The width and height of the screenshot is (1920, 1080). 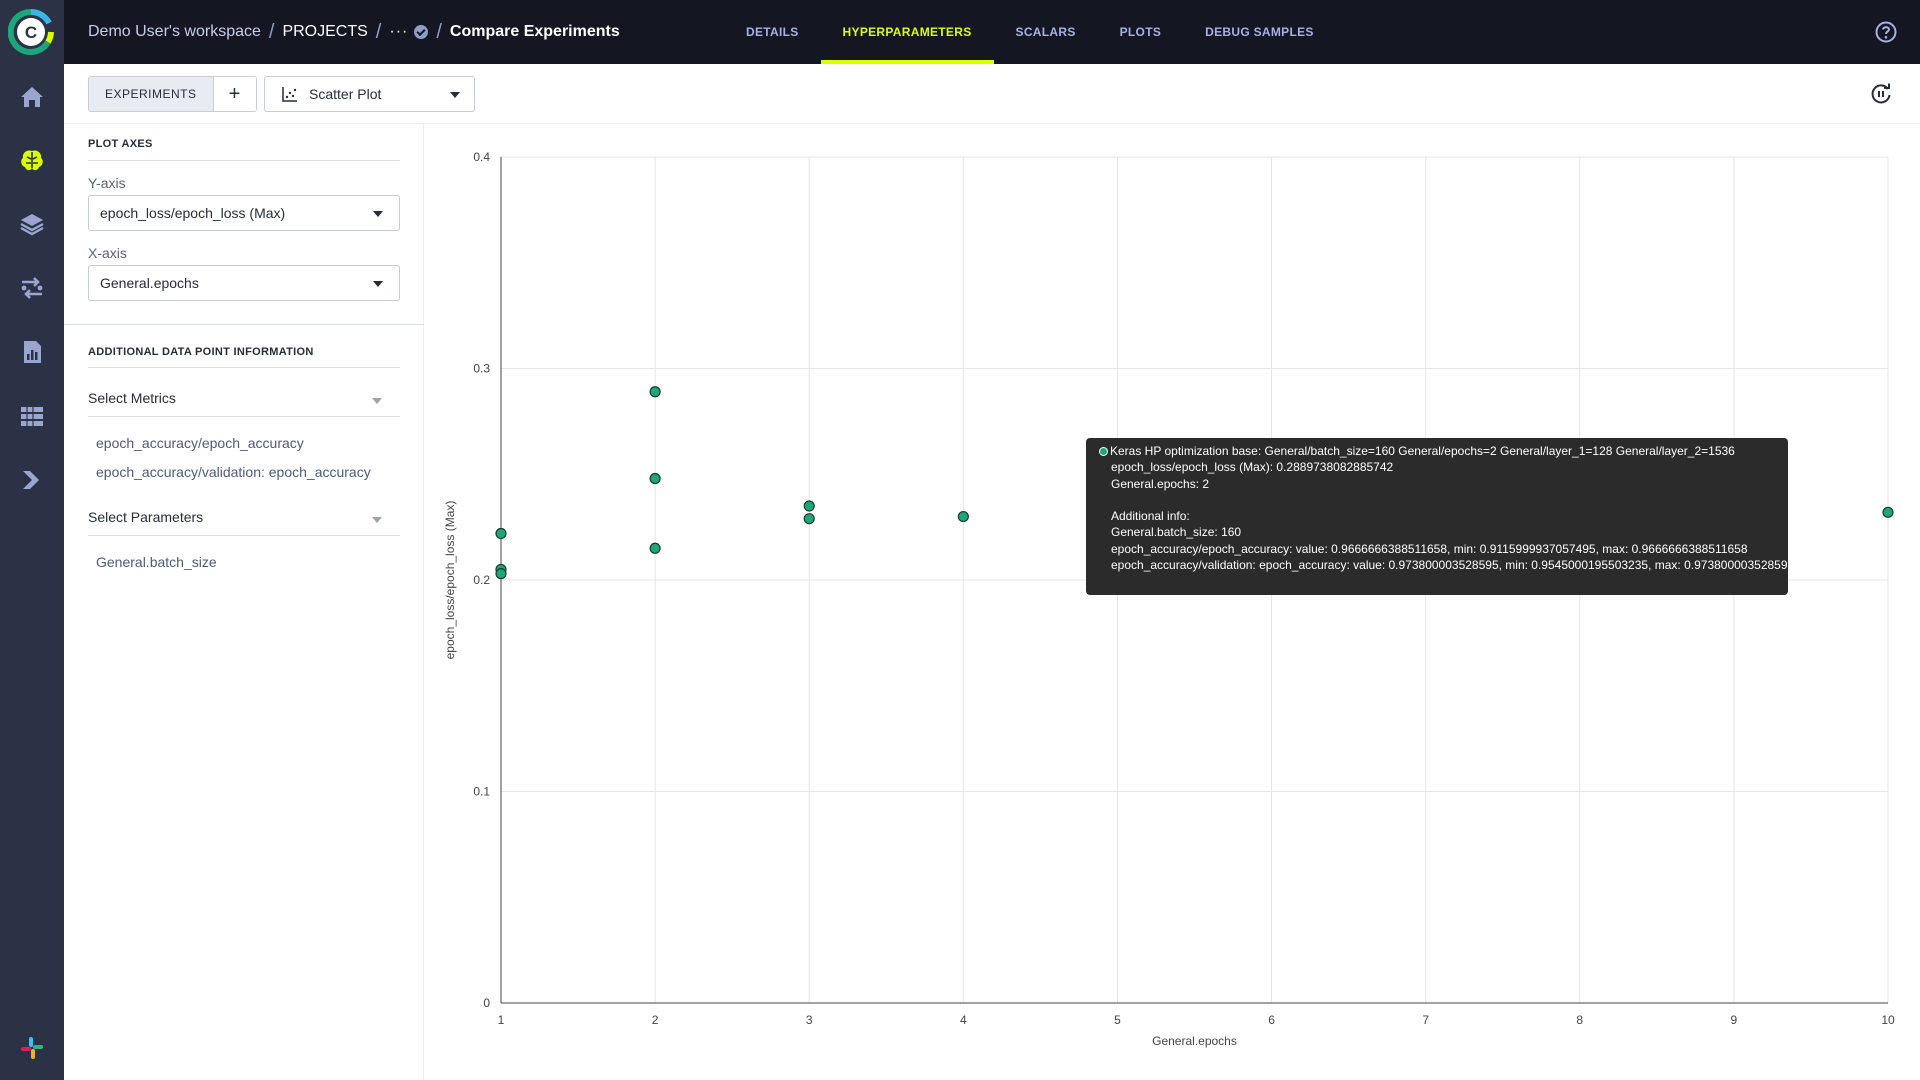 What do you see at coordinates (1160, 483) in the screenshot?
I see `tooltip-x-value: General.epochs: 2` at bounding box center [1160, 483].